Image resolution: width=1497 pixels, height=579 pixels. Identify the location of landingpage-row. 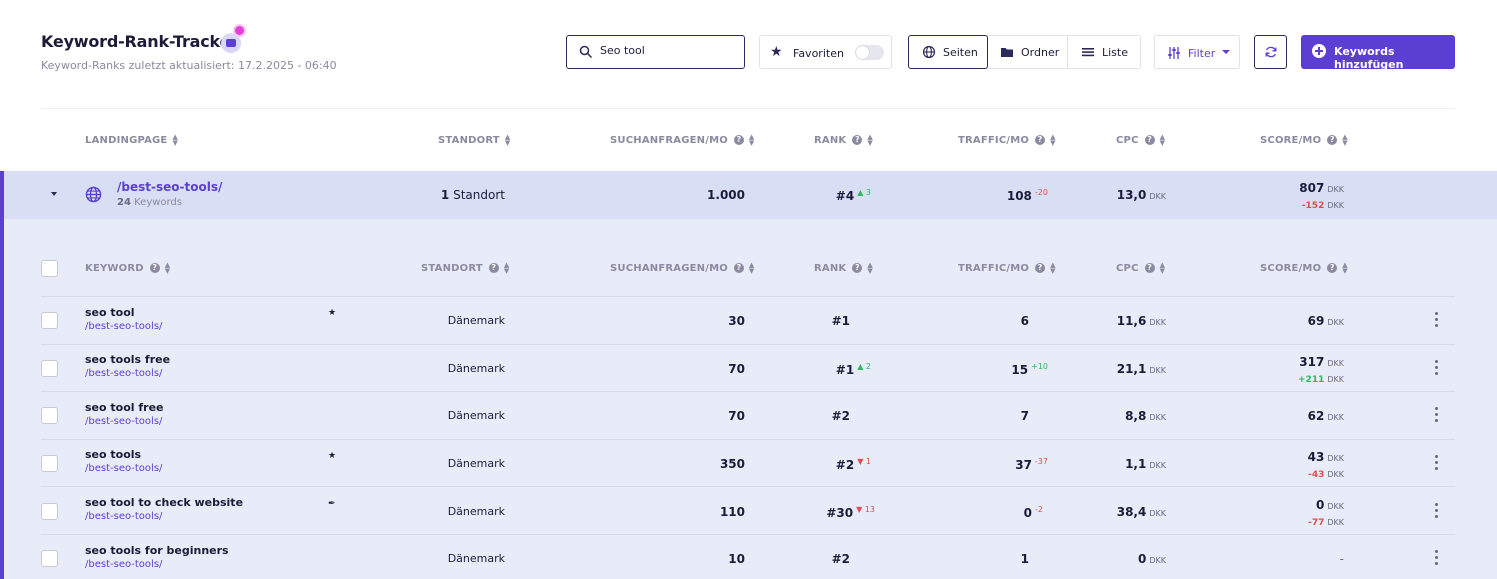
(748, 195).